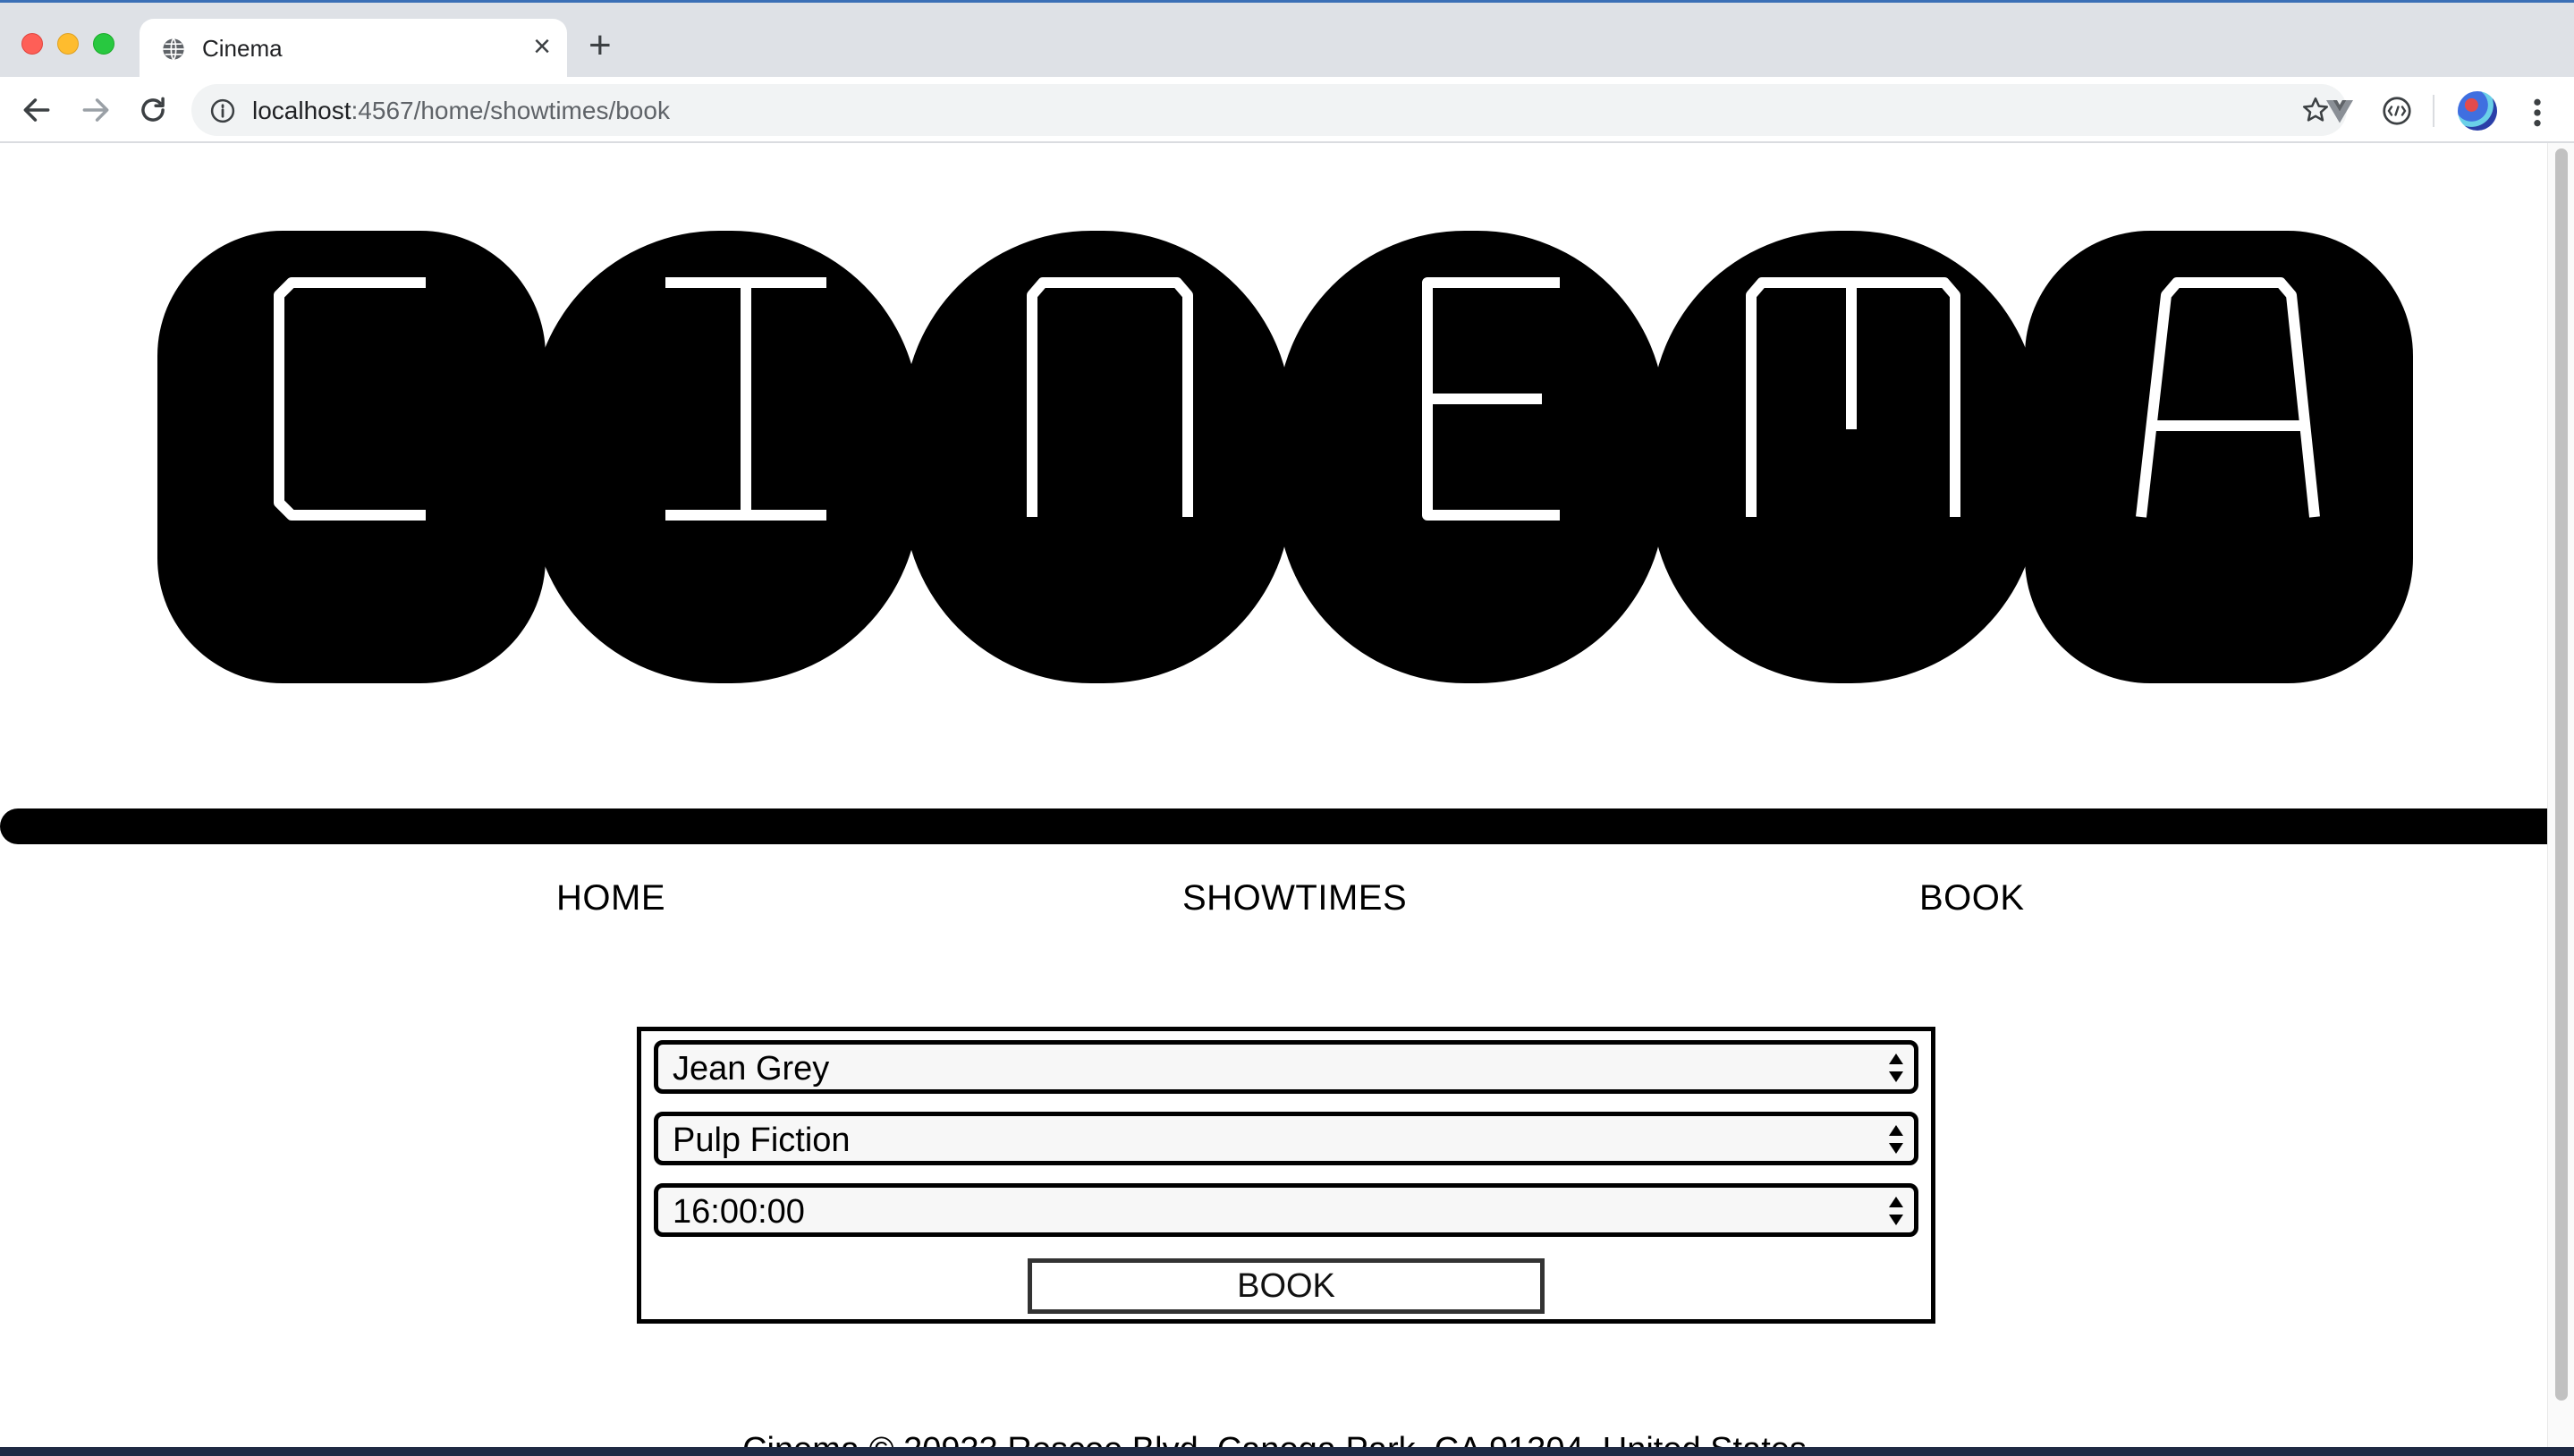  Describe the element at coordinates (1286, 1175) in the screenshot. I see `booking-form: Jean Grey Pulp Fiction 16:00:00 BOOK` at that location.